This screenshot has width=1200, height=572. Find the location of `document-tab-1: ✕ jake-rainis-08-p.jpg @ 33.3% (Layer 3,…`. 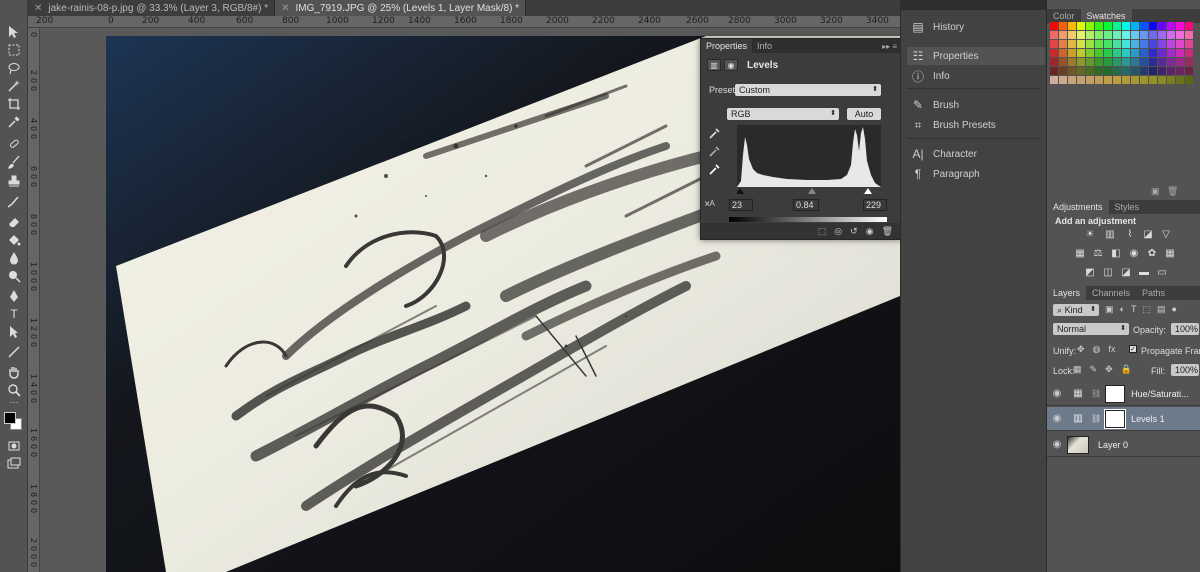

document-tab-1: ✕ jake-rainis-08-p.jpg @ 33.3% (Layer 3,… is located at coordinates (152, 8).